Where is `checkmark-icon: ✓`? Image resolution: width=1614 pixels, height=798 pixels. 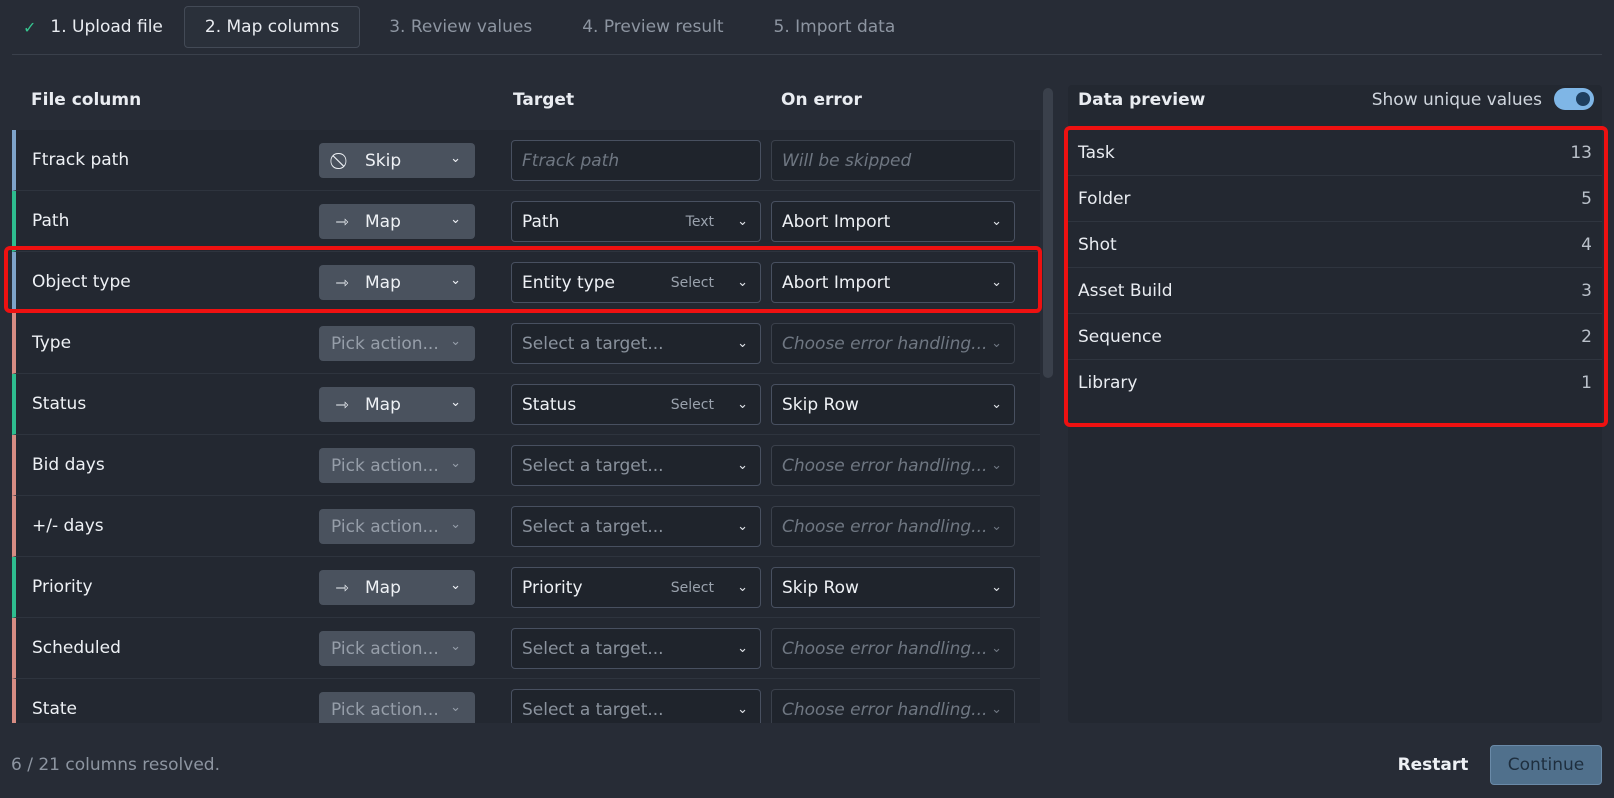 checkmark-icon: ✓ is located at coordinates (30, 27).